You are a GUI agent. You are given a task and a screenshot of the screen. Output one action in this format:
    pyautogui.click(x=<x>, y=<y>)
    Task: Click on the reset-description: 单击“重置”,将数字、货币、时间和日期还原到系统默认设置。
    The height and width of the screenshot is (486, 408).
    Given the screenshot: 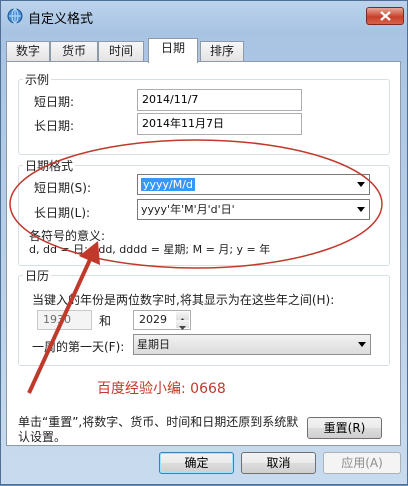 What is the action you would take?
    pyautogui.click(x=158, y=429)
    